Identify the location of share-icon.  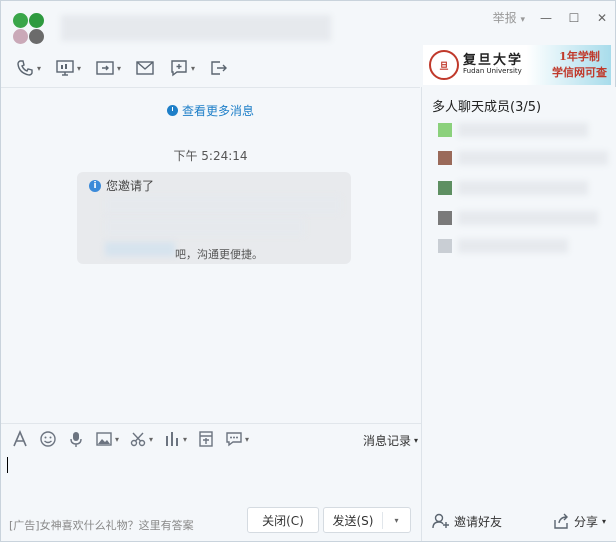
(561, 521).